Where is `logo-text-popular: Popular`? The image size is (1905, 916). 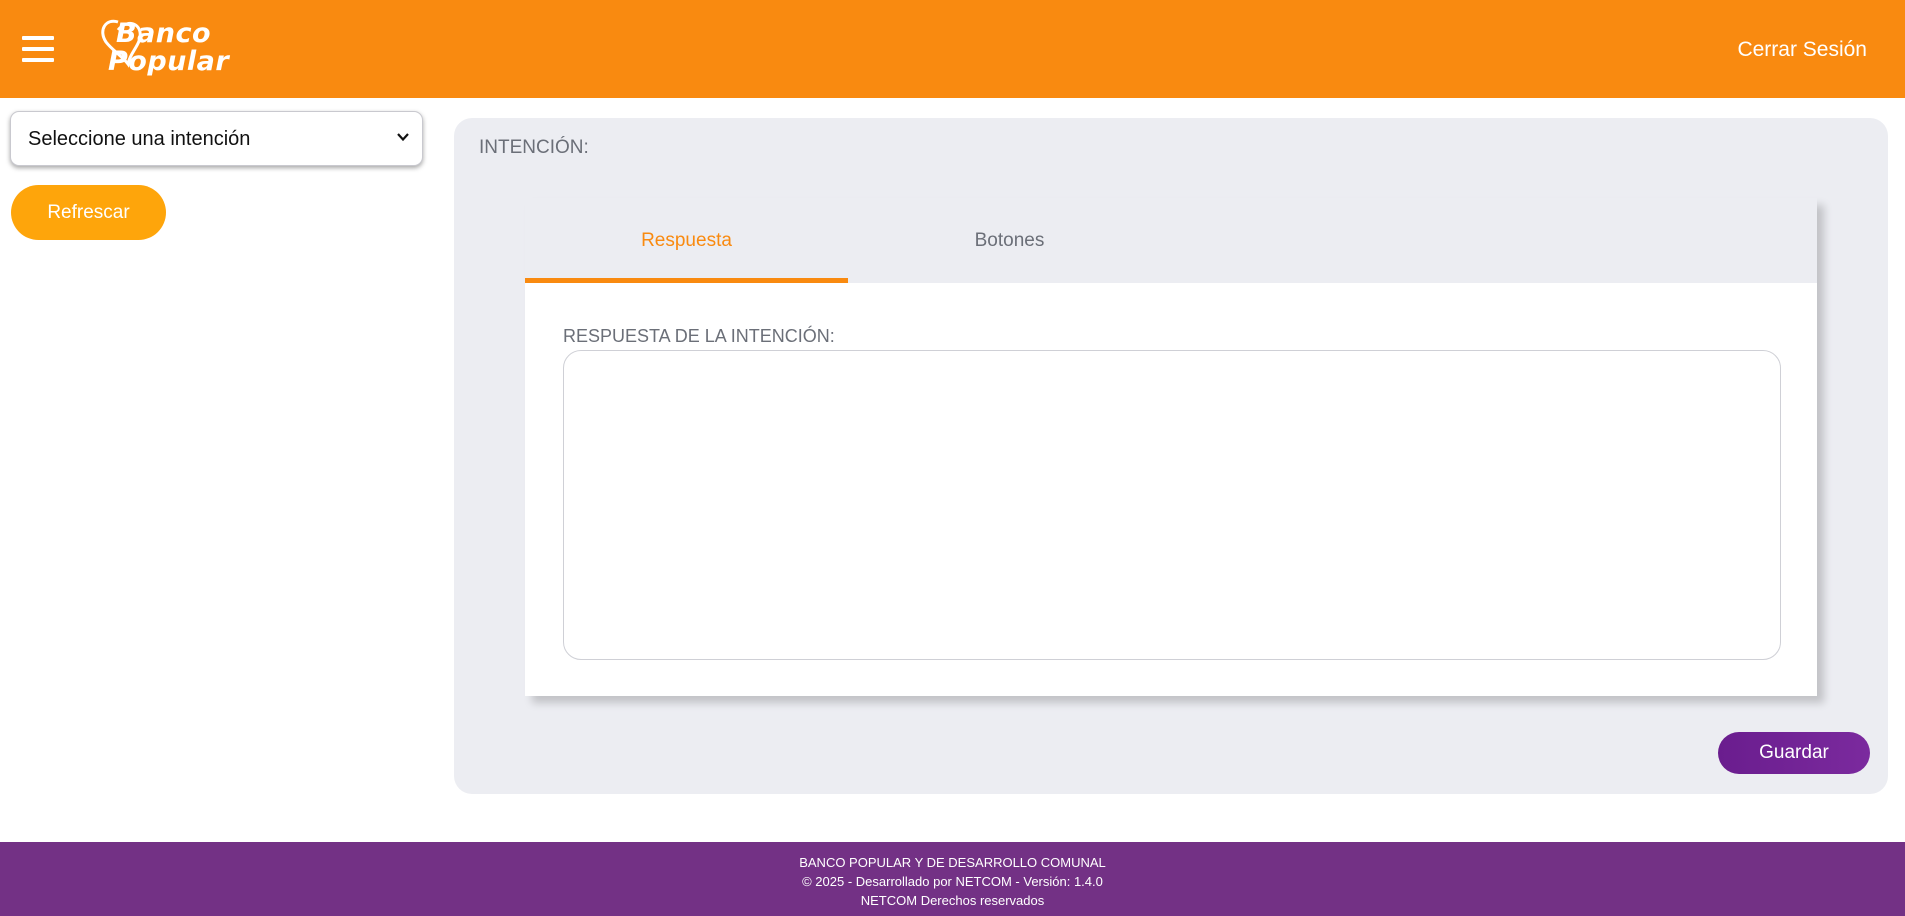
logo-text-popular: Popular is located at coordinates (169, 61).